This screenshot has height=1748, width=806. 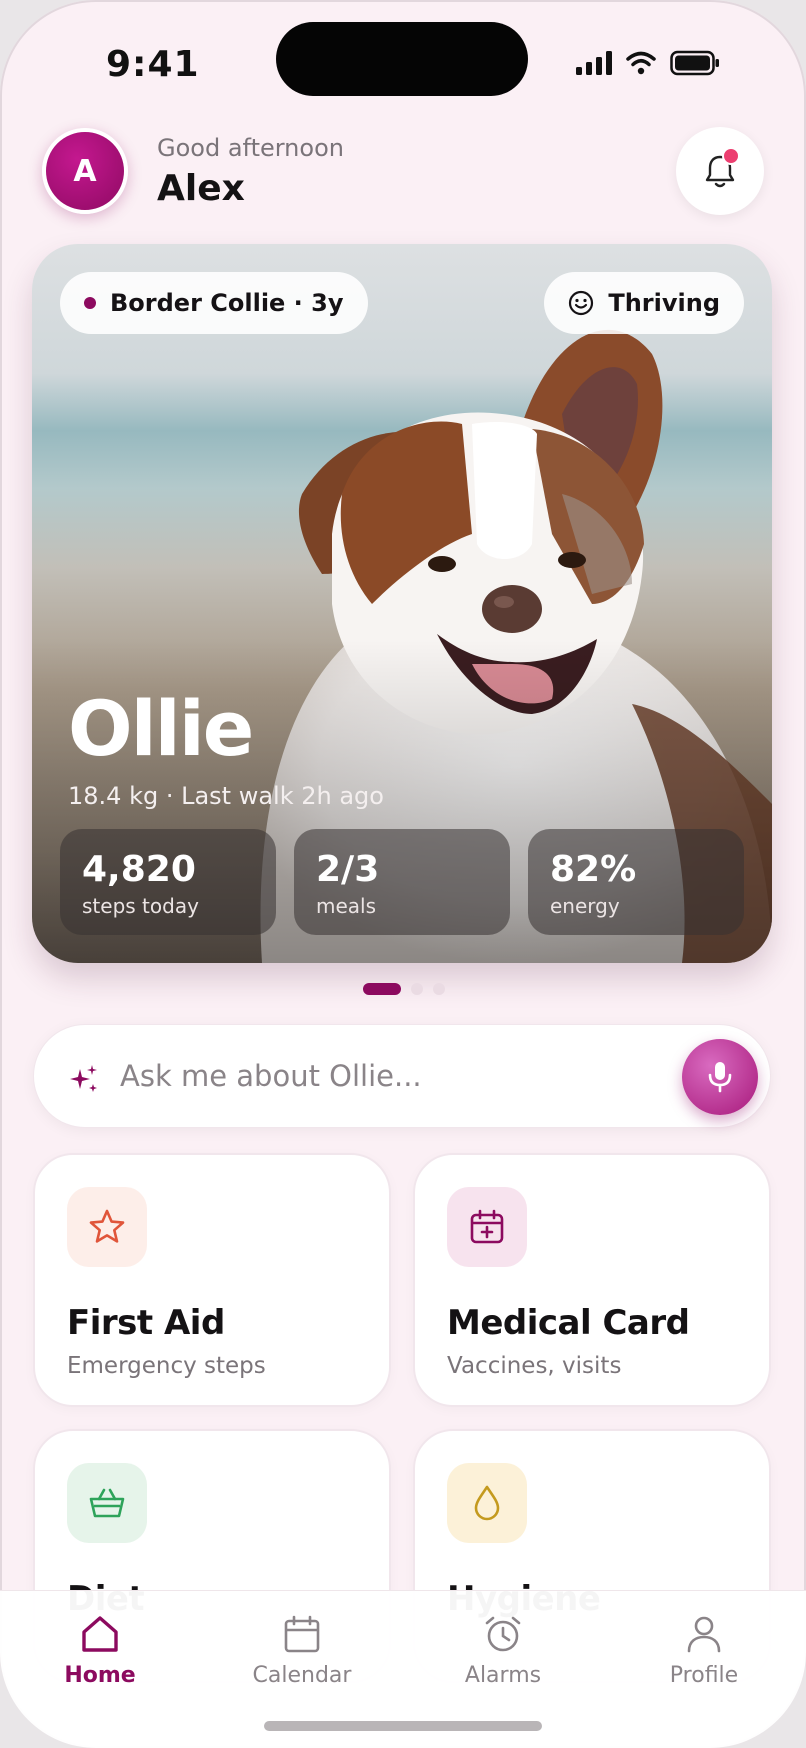 I want to click on smile-icon, so click(x=581, y=303).